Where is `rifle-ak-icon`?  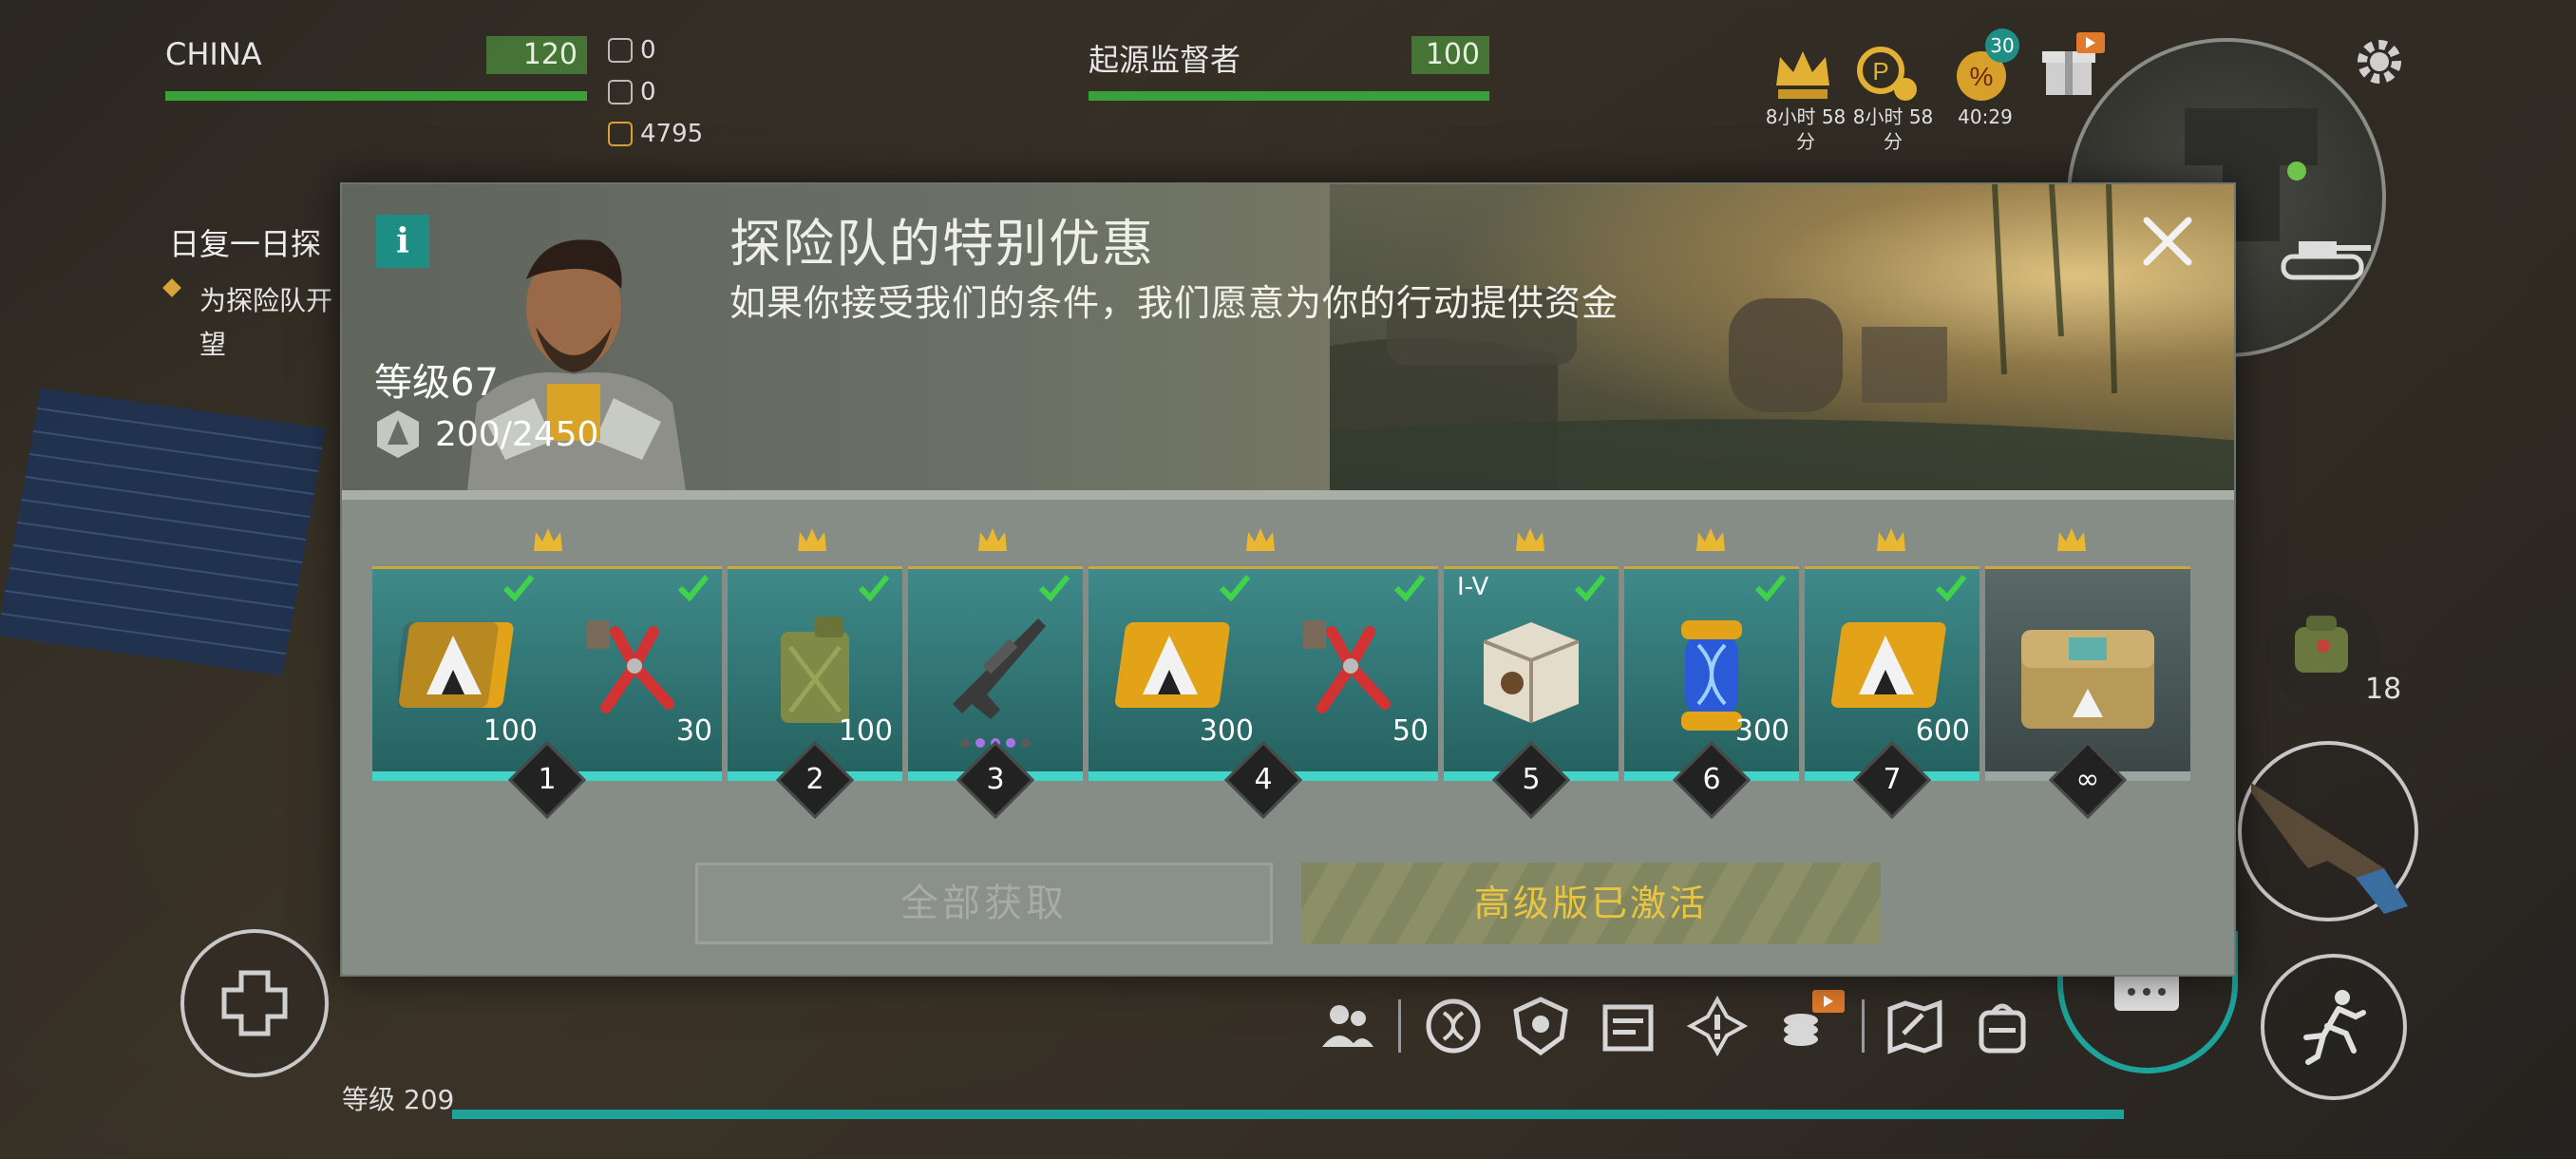
rifle-ak-icon is located at coordinates (2329, 848).